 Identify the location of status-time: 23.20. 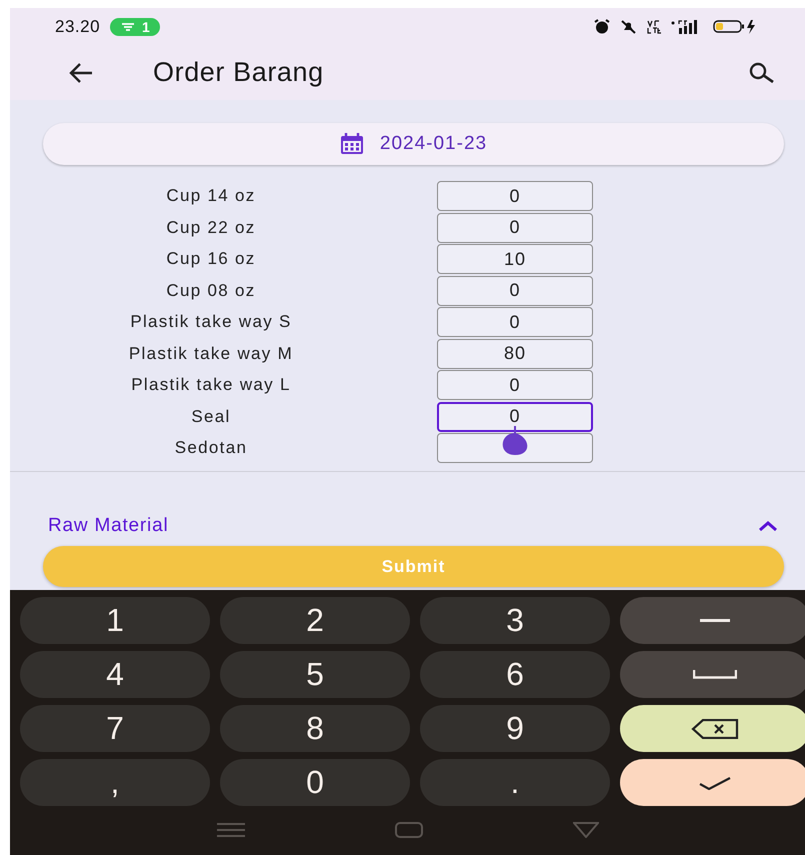
(77, 26).